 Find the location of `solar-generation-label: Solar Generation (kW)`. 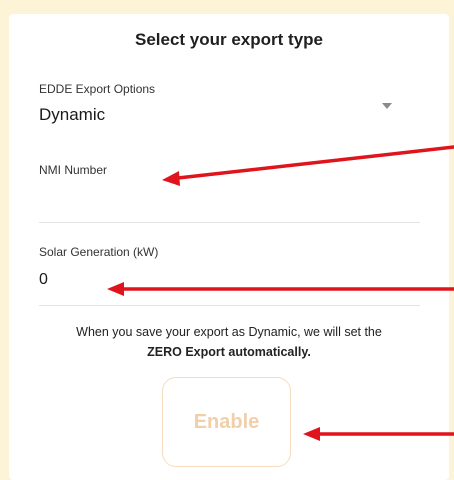

solar-generation-label: Solar Generation (kW) is located at coordinates (99, 252).